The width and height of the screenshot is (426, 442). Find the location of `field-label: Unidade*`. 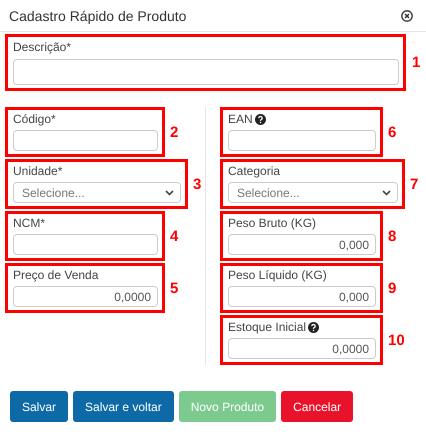

field-label: Unidade* is located at coordinates (37, 171).